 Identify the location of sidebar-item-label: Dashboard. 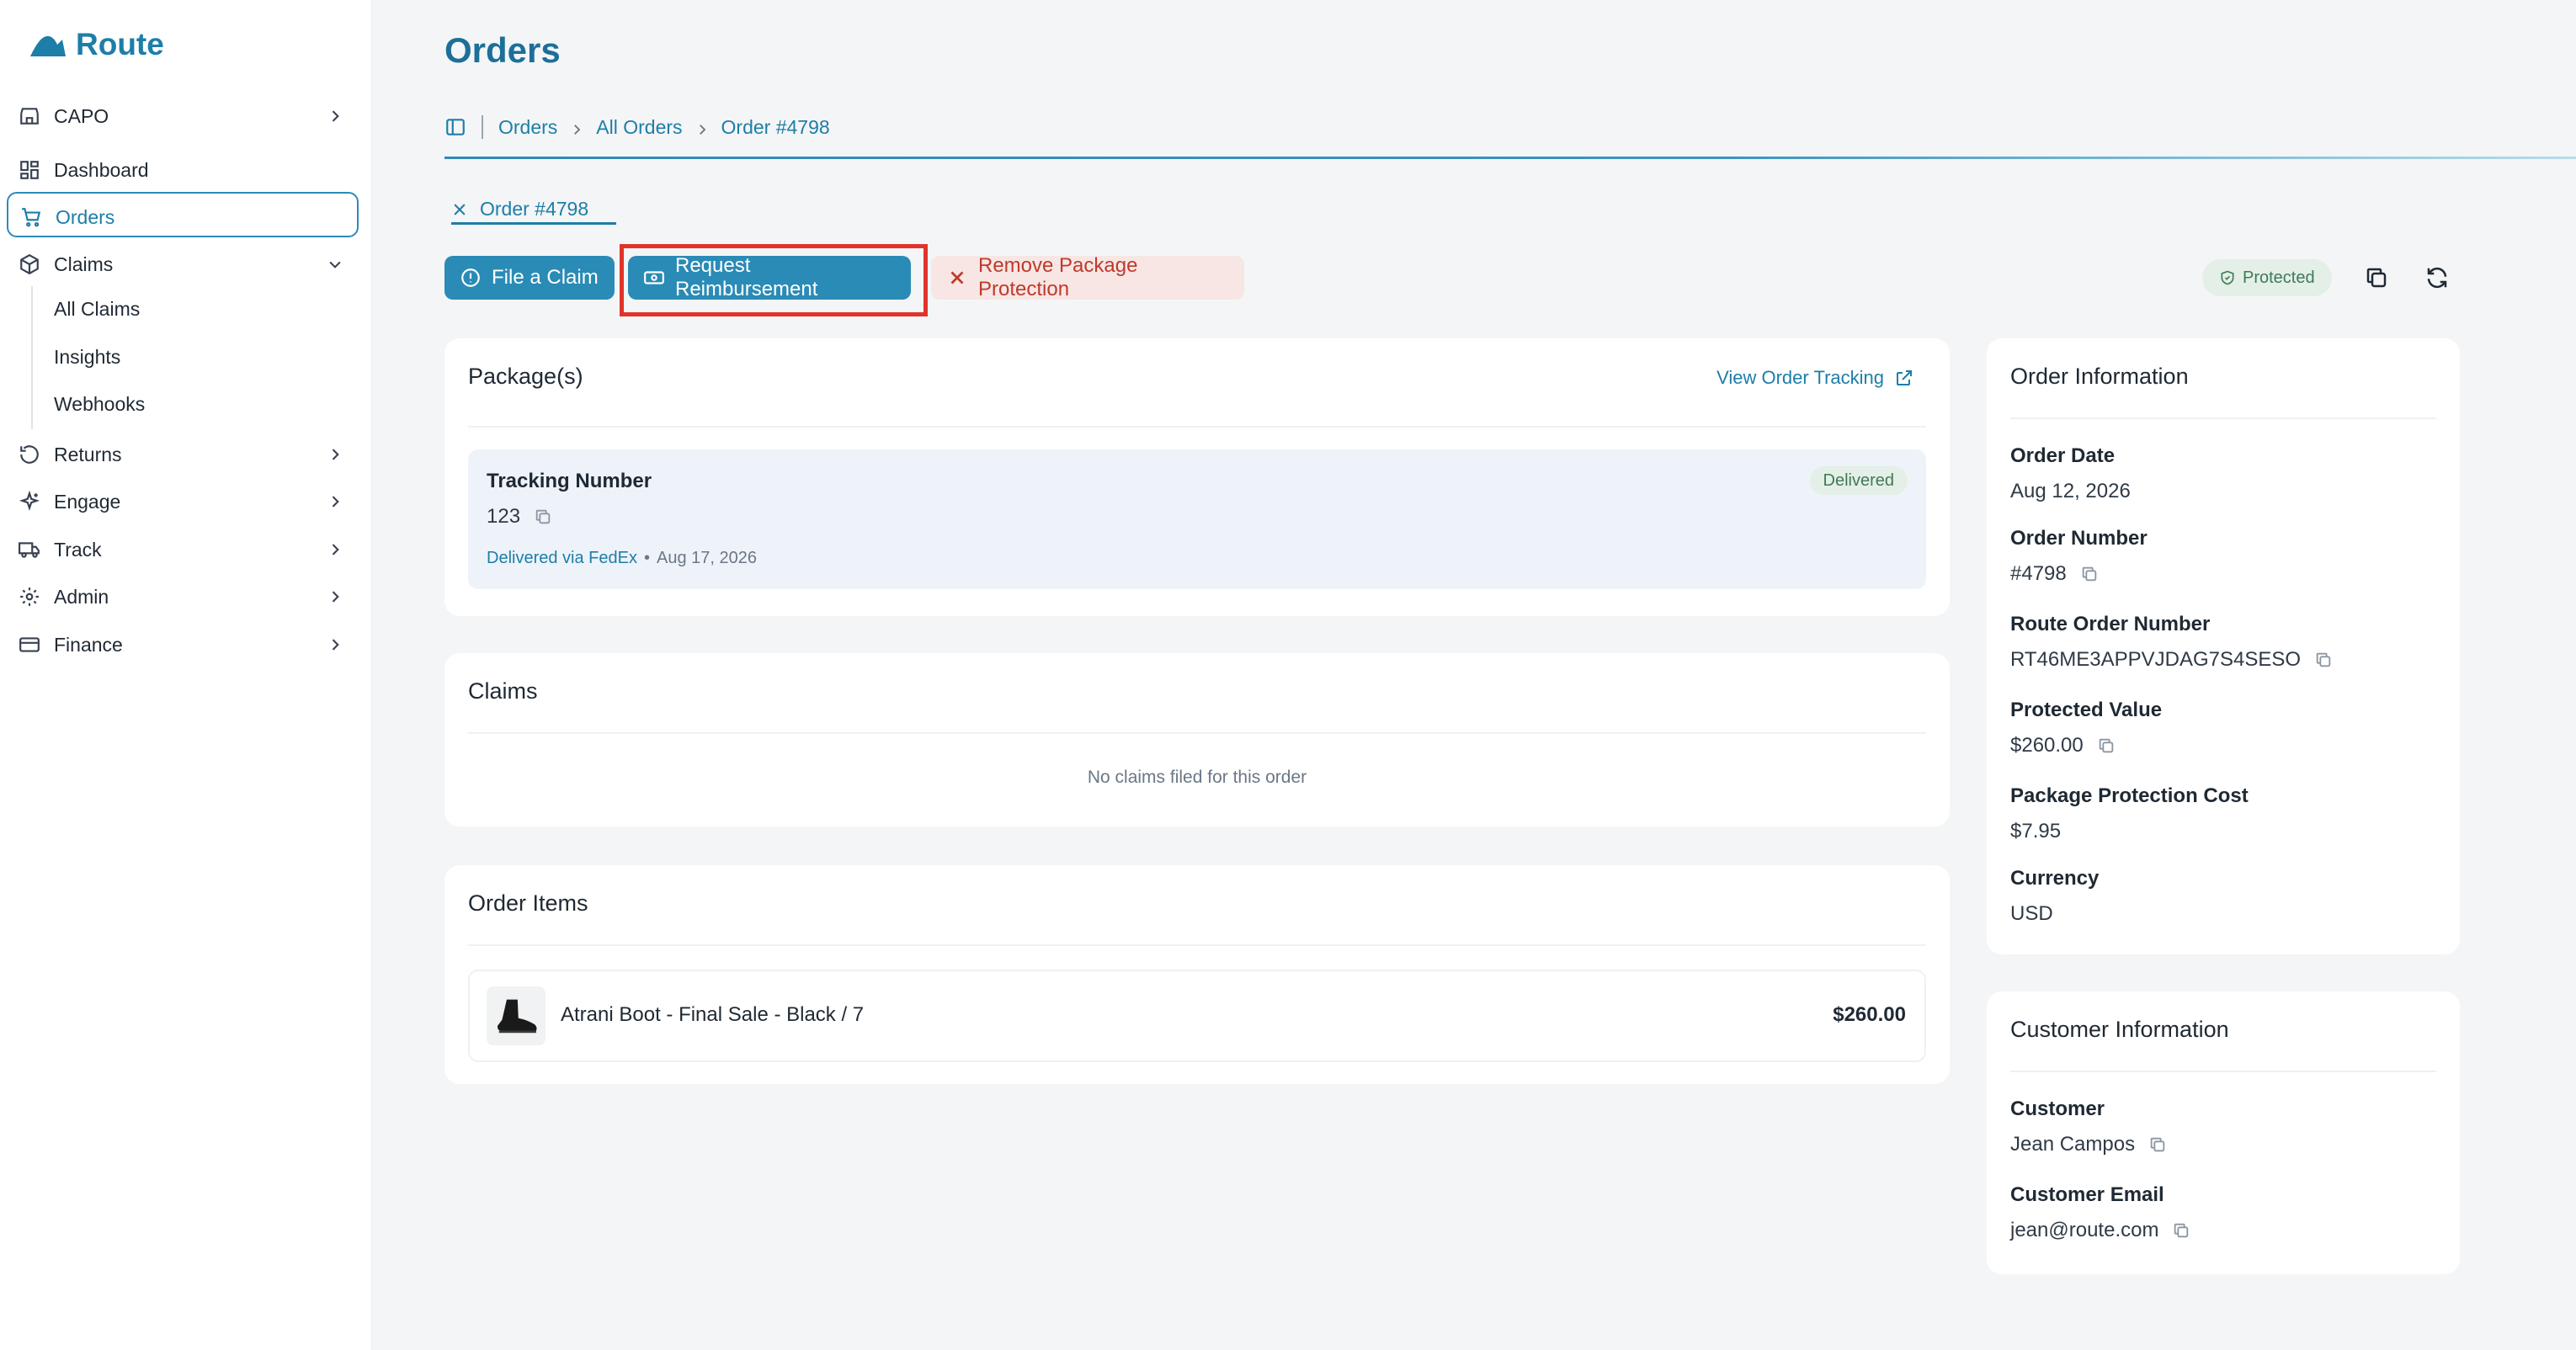
(102, 170).